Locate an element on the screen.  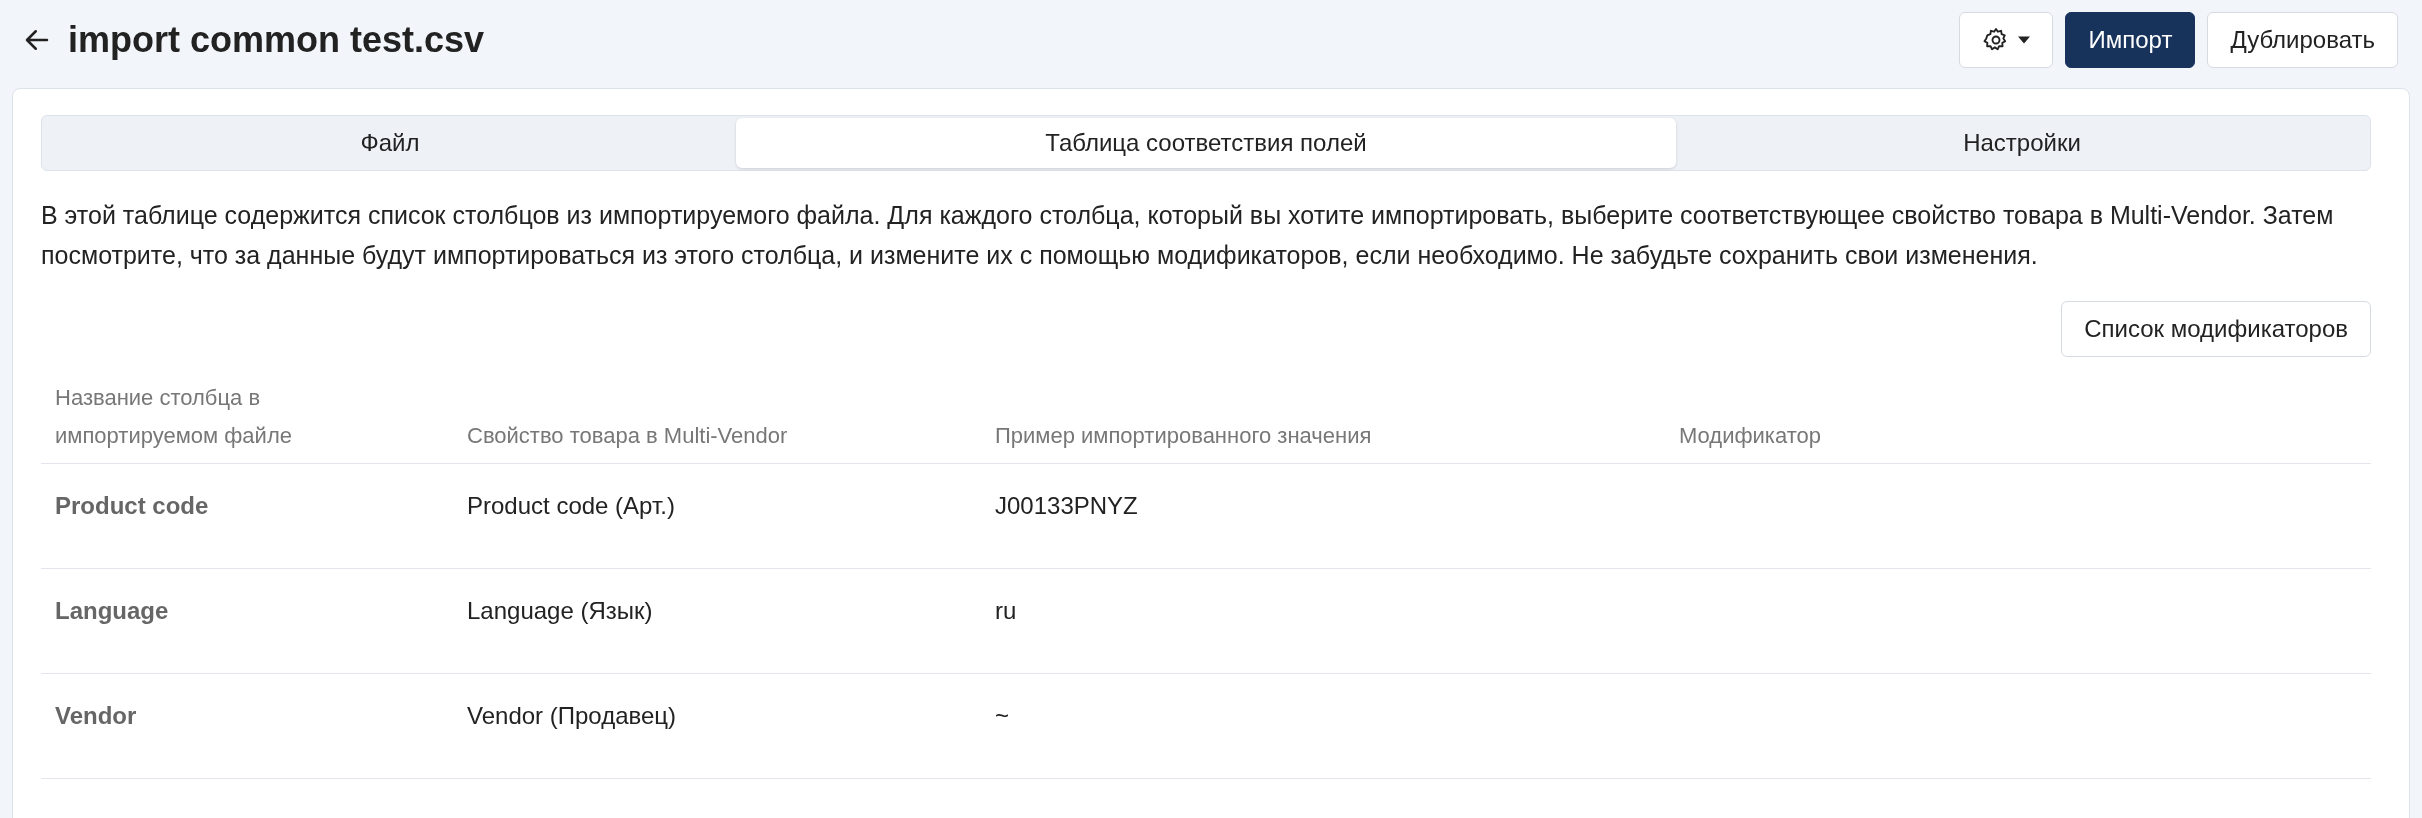
column-header: Модификатор is located at coordinates (1750, 435).